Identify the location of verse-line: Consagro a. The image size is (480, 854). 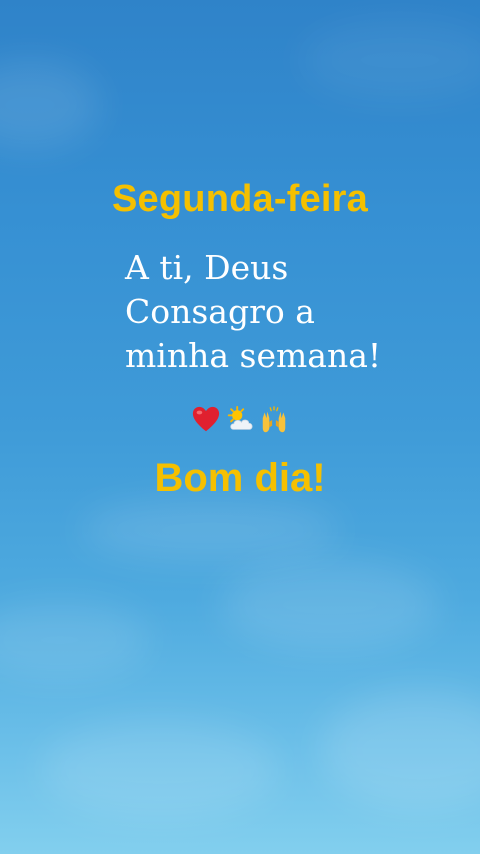
(220, 311).